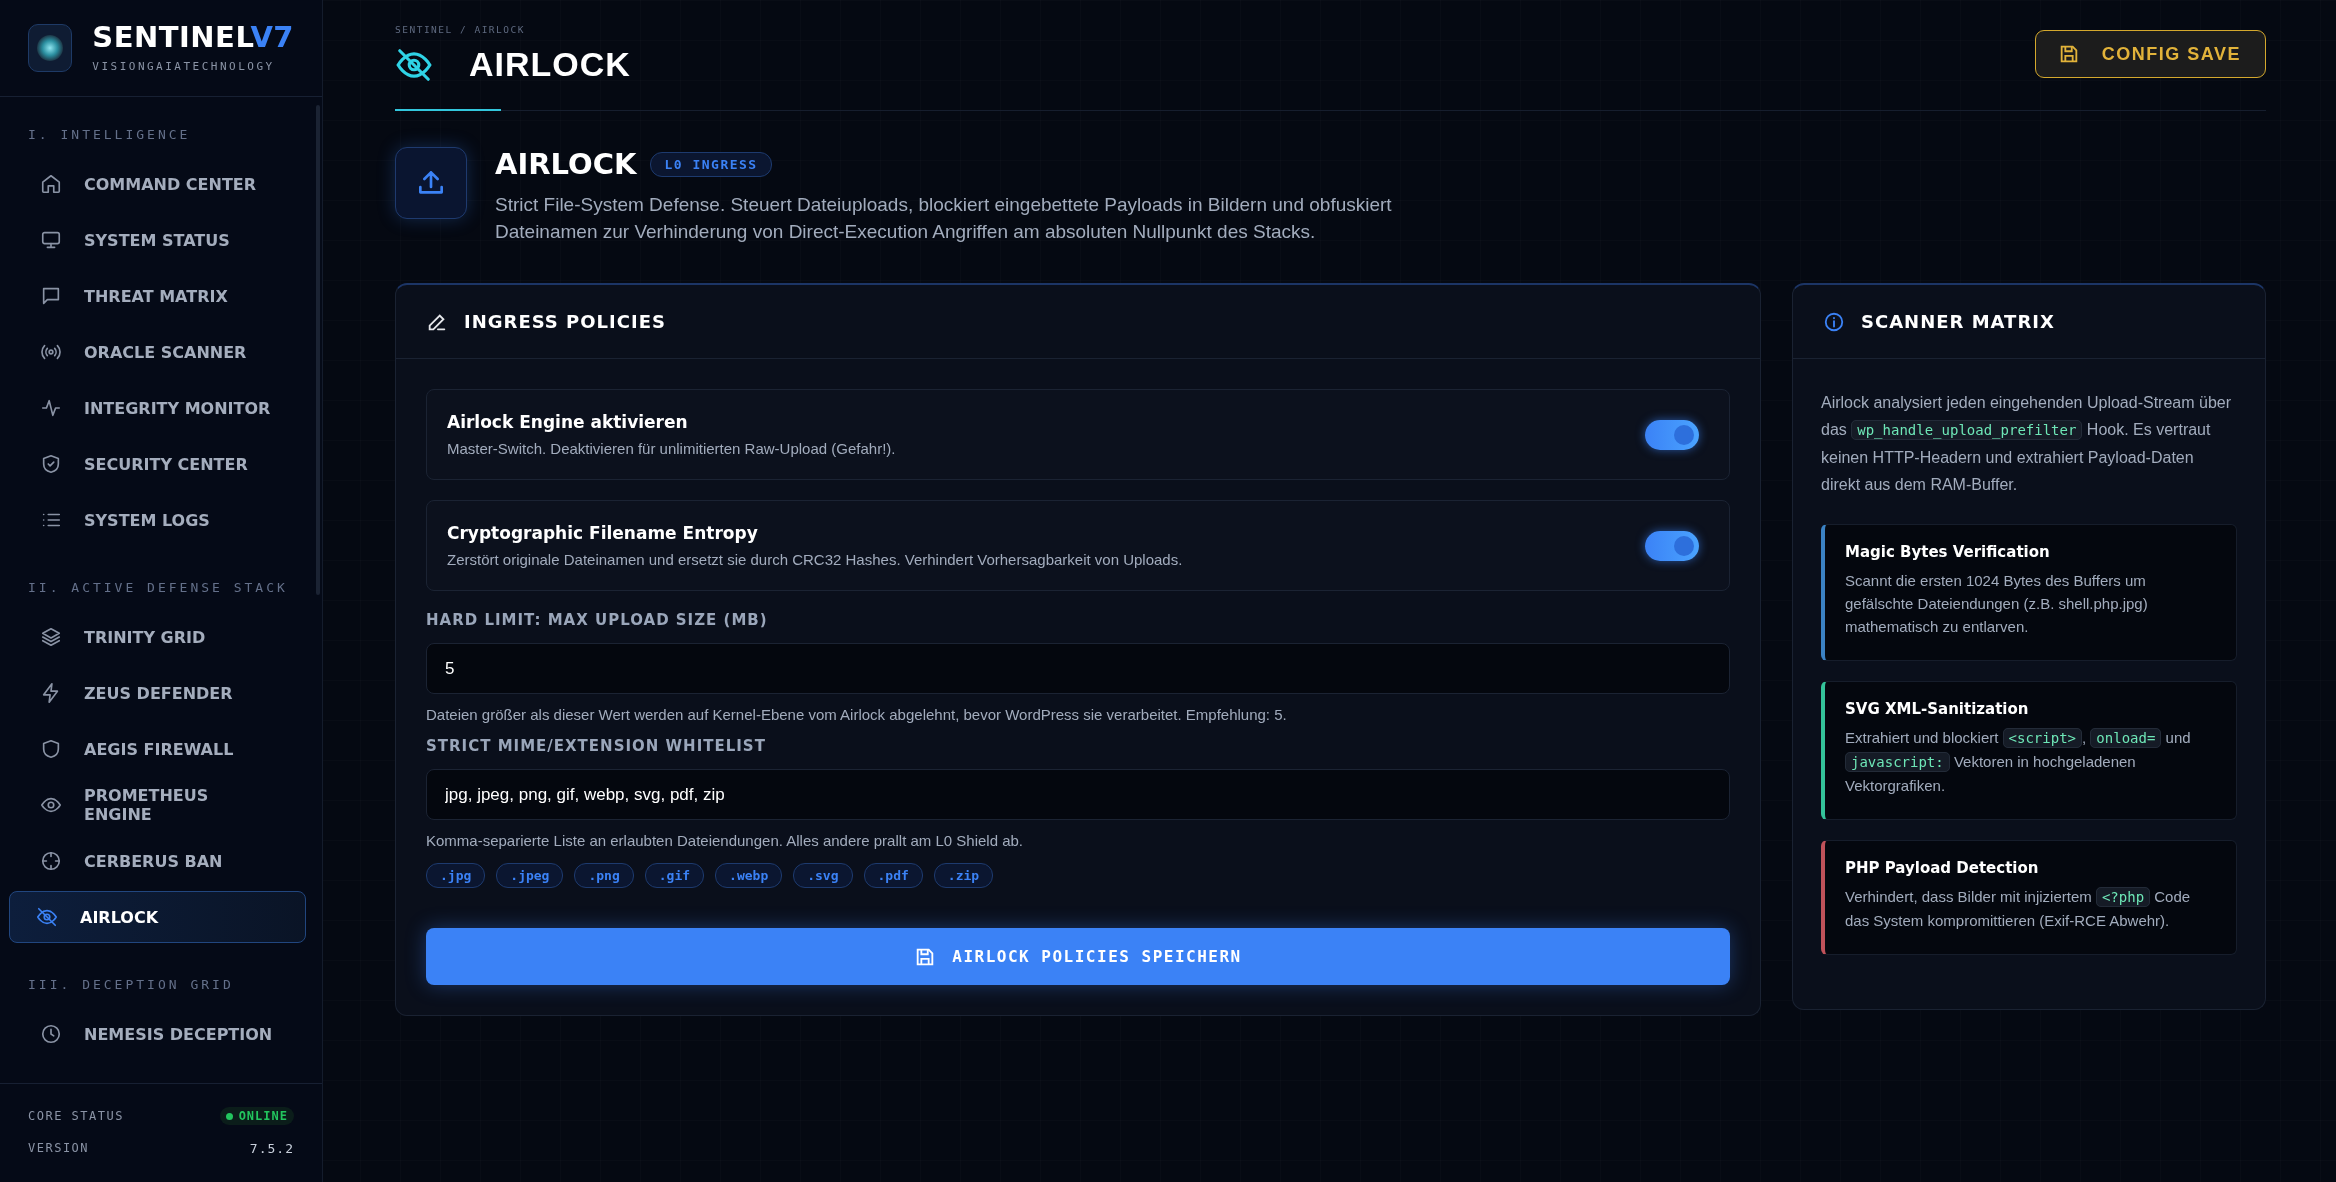 The height and width of the screenshot is (1182, 2336). What do you see at coordinates (530, 875) in the screenshot?
I see `extension-tag: .jpeg` at bounding box center [530, 875].